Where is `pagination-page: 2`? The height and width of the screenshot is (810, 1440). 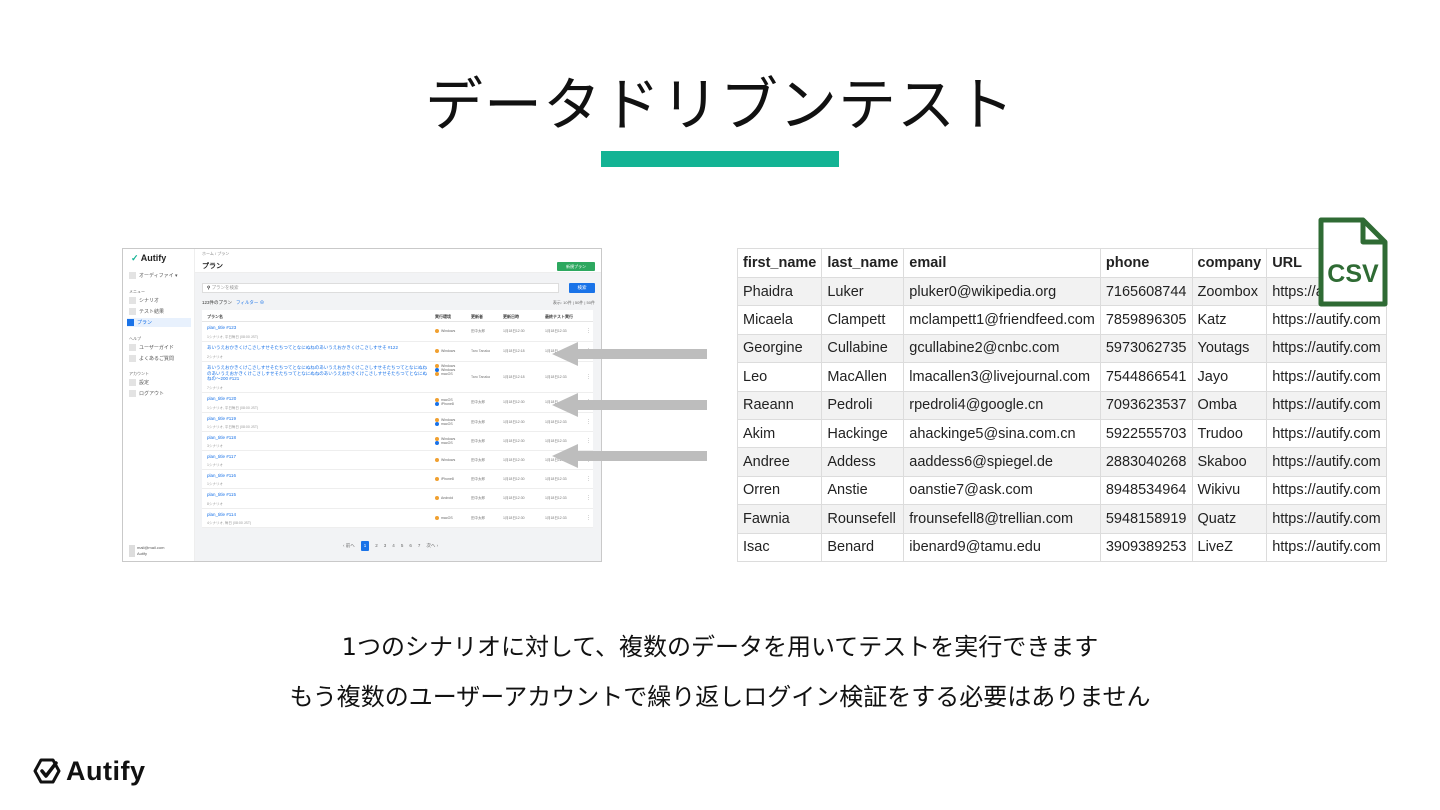
pagination-page: 2 is located at coordinates (376, 546).